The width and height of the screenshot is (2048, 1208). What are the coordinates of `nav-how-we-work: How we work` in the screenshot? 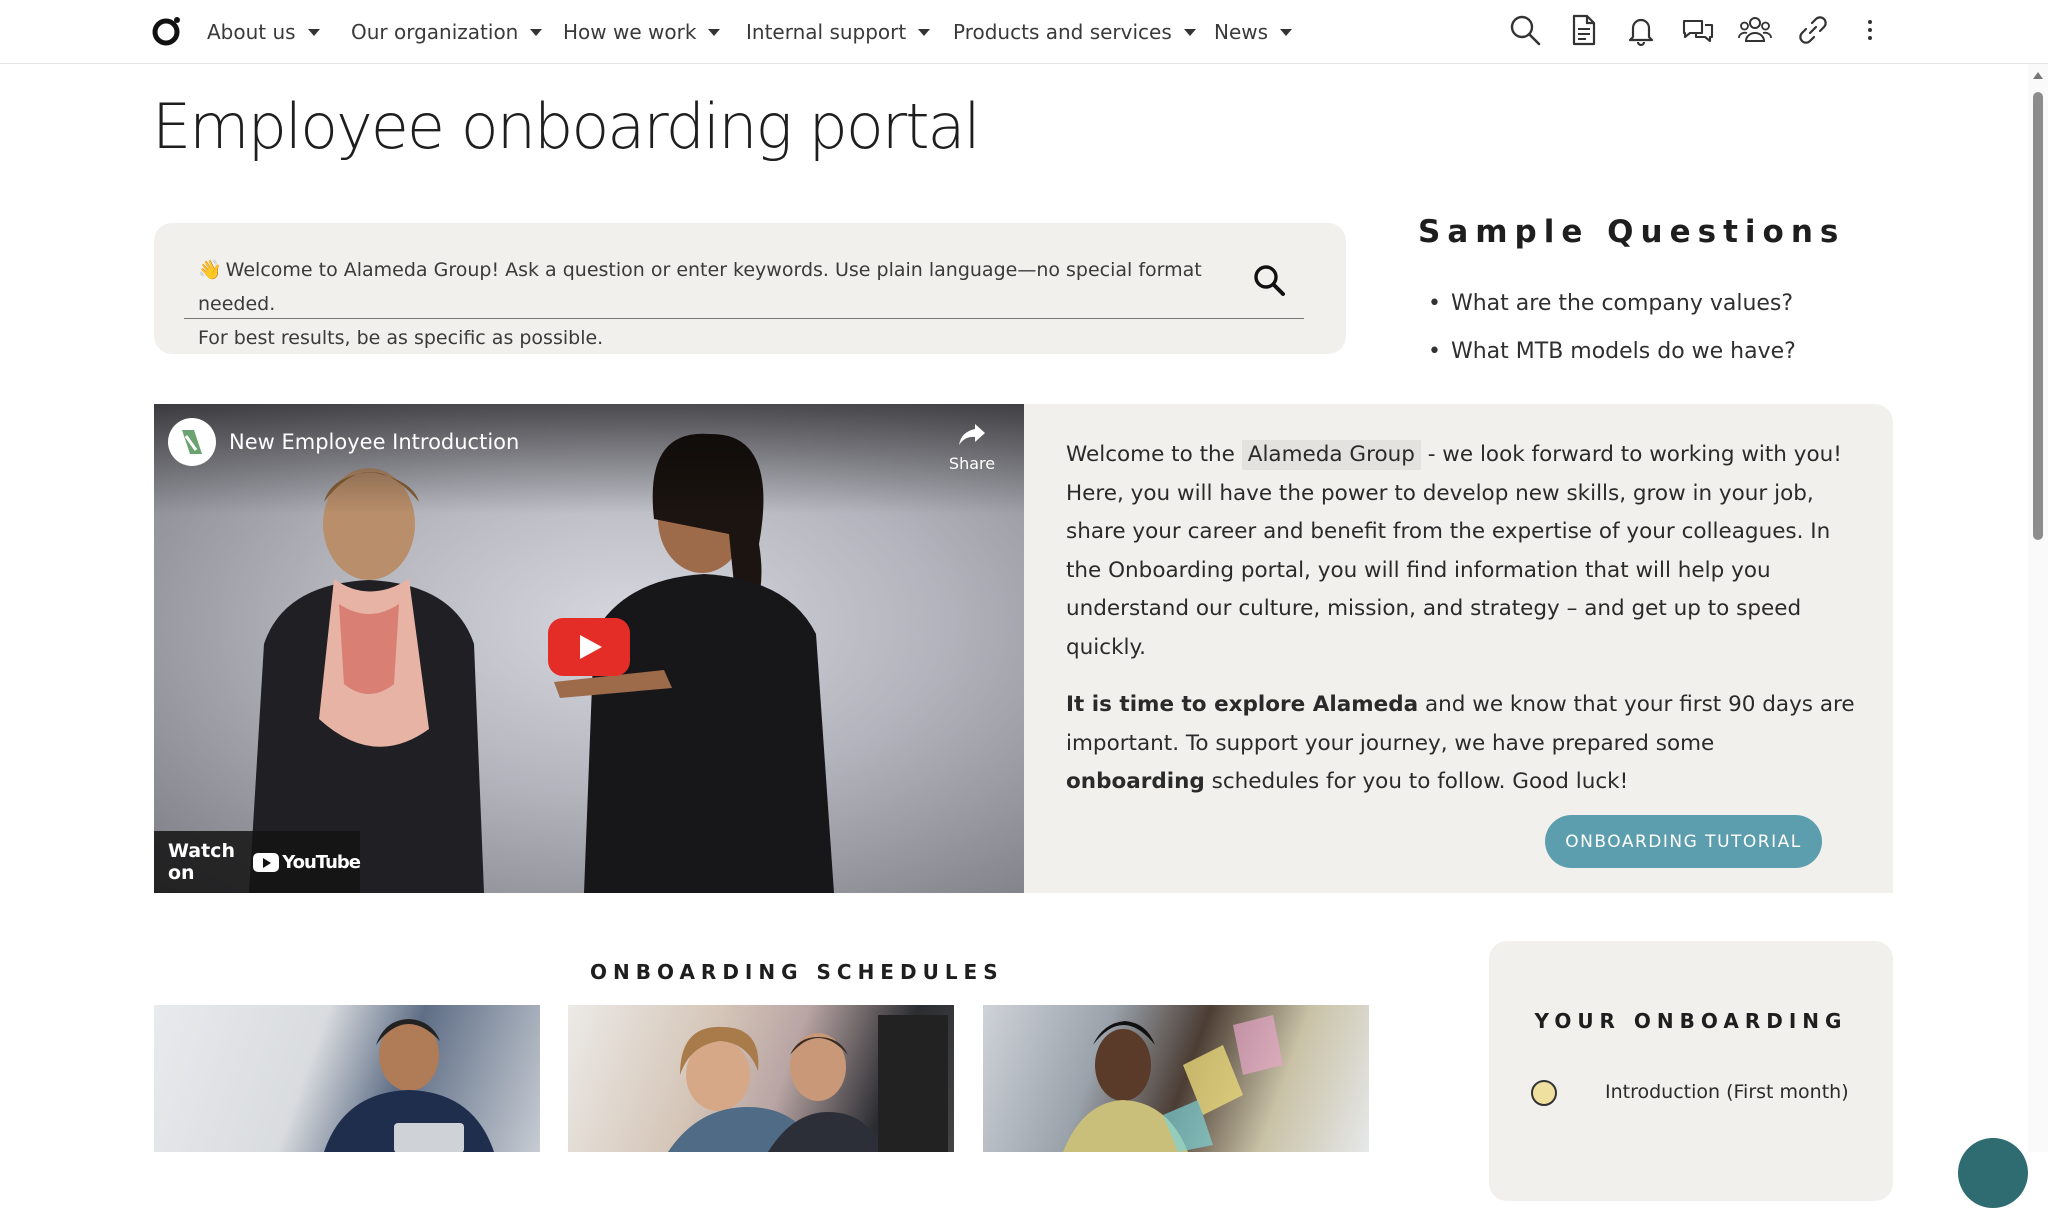 It's located at (642, 32).